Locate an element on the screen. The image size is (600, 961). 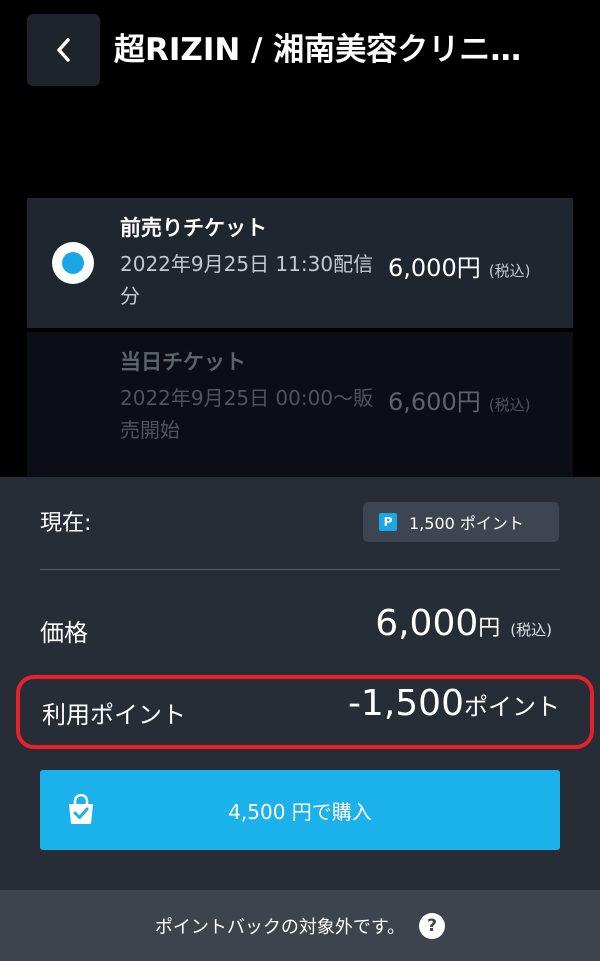
radio-dot is located at coordinates (73, 263).